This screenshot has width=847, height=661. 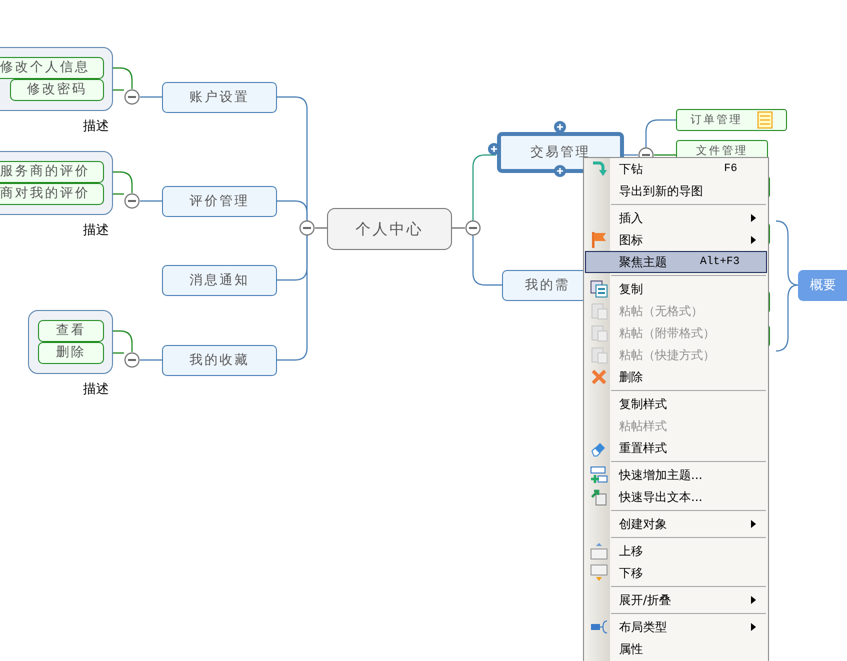 What do you see at coordinates (219, 280) in the screenshot?
I see `topic-node: 消息通知` at bounding box center [219, 280].